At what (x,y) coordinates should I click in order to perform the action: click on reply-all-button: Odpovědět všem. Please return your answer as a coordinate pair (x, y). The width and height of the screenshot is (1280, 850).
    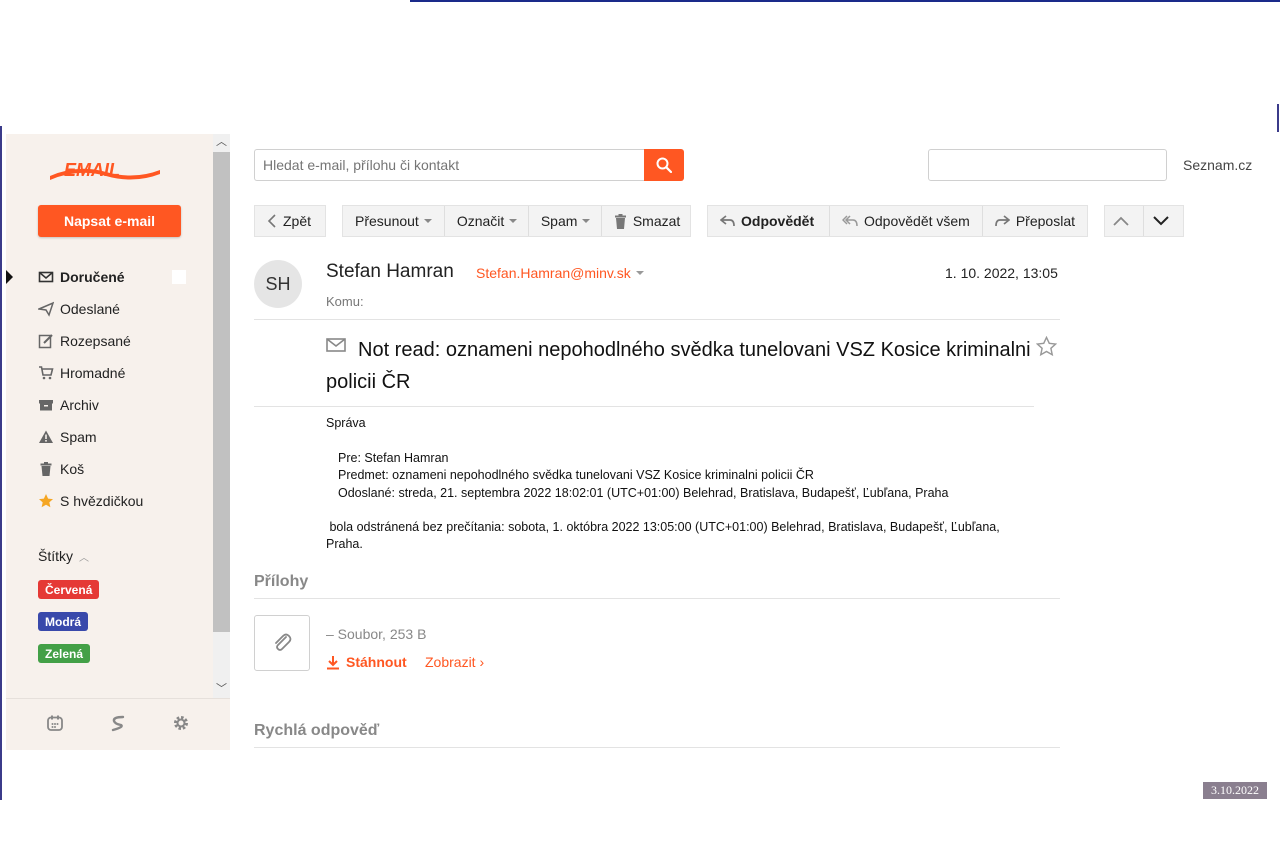
    Looking at the image, I should click on (906, 221).